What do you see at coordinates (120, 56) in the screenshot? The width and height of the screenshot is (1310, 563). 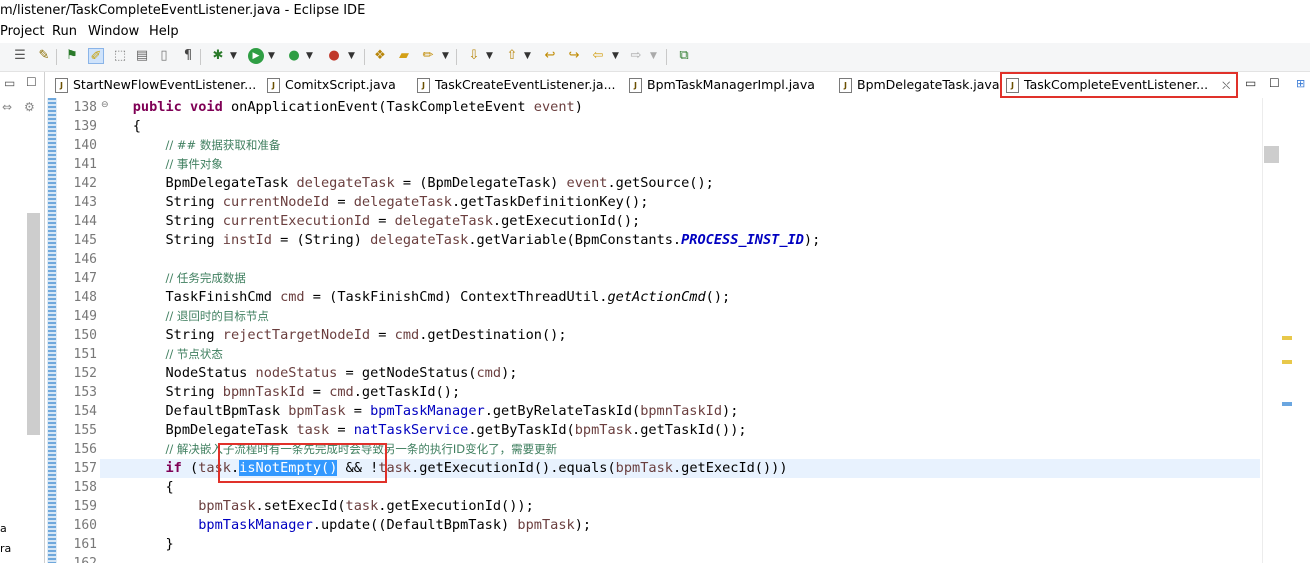 I see `block-select-icon: ⬚` at bounding box center [120, 56].